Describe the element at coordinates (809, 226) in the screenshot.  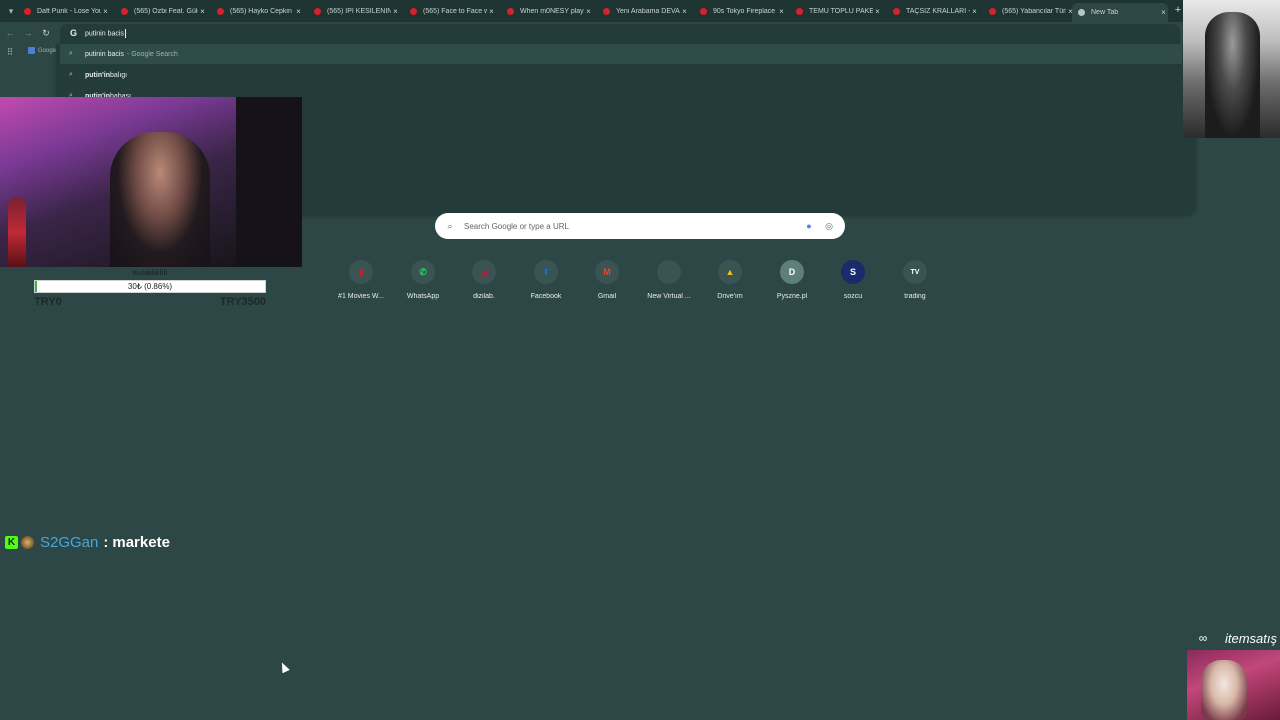
I see `microphone-icon: ●` at that location.